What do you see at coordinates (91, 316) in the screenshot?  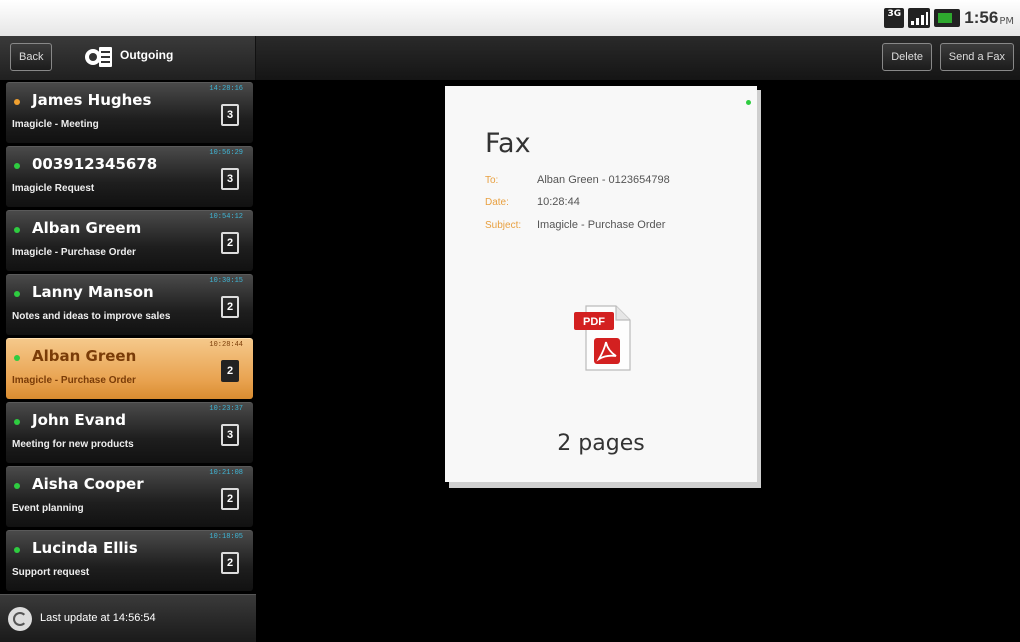 I see `fax-subject: Notes and ideas to improve sales` at bounding box center [91, 316].